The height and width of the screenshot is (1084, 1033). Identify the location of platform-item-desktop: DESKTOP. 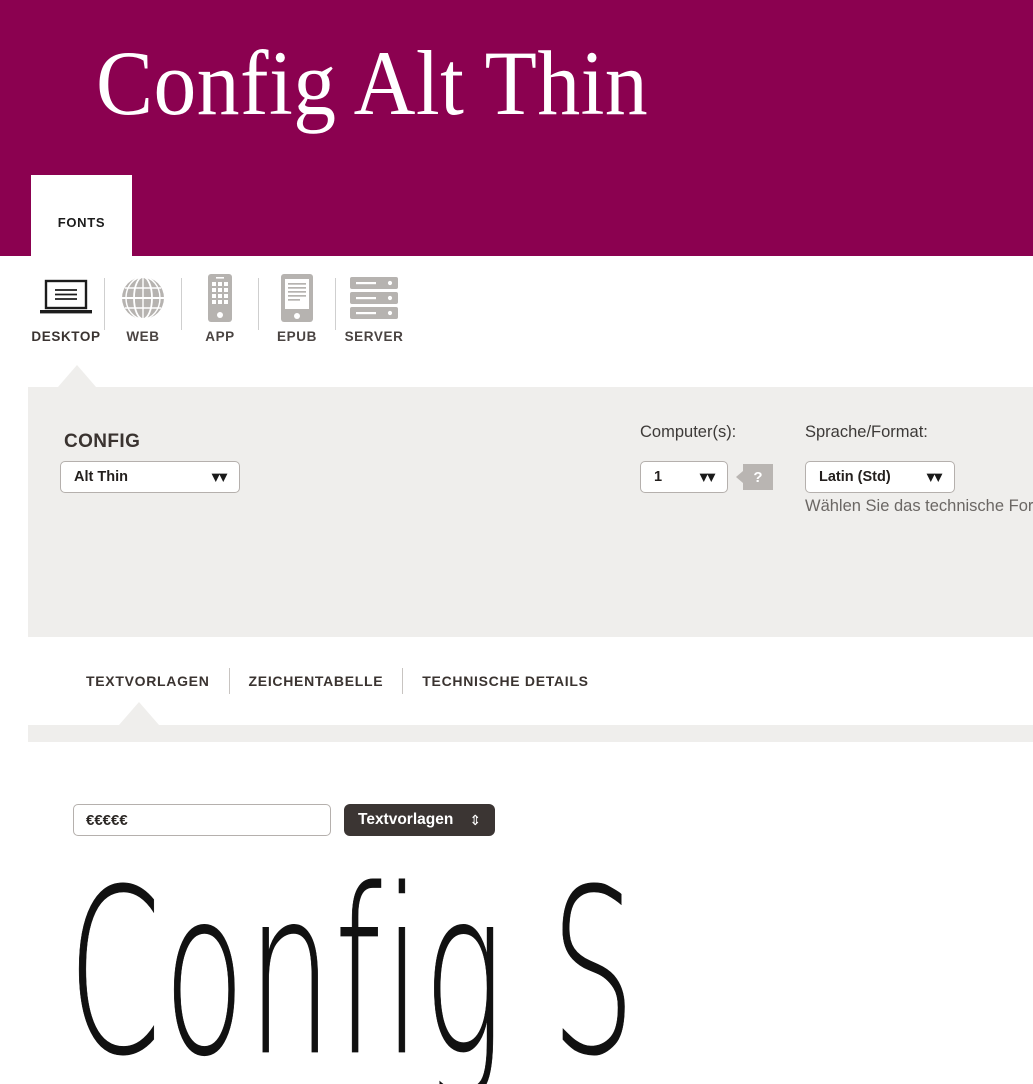
(66, 308).